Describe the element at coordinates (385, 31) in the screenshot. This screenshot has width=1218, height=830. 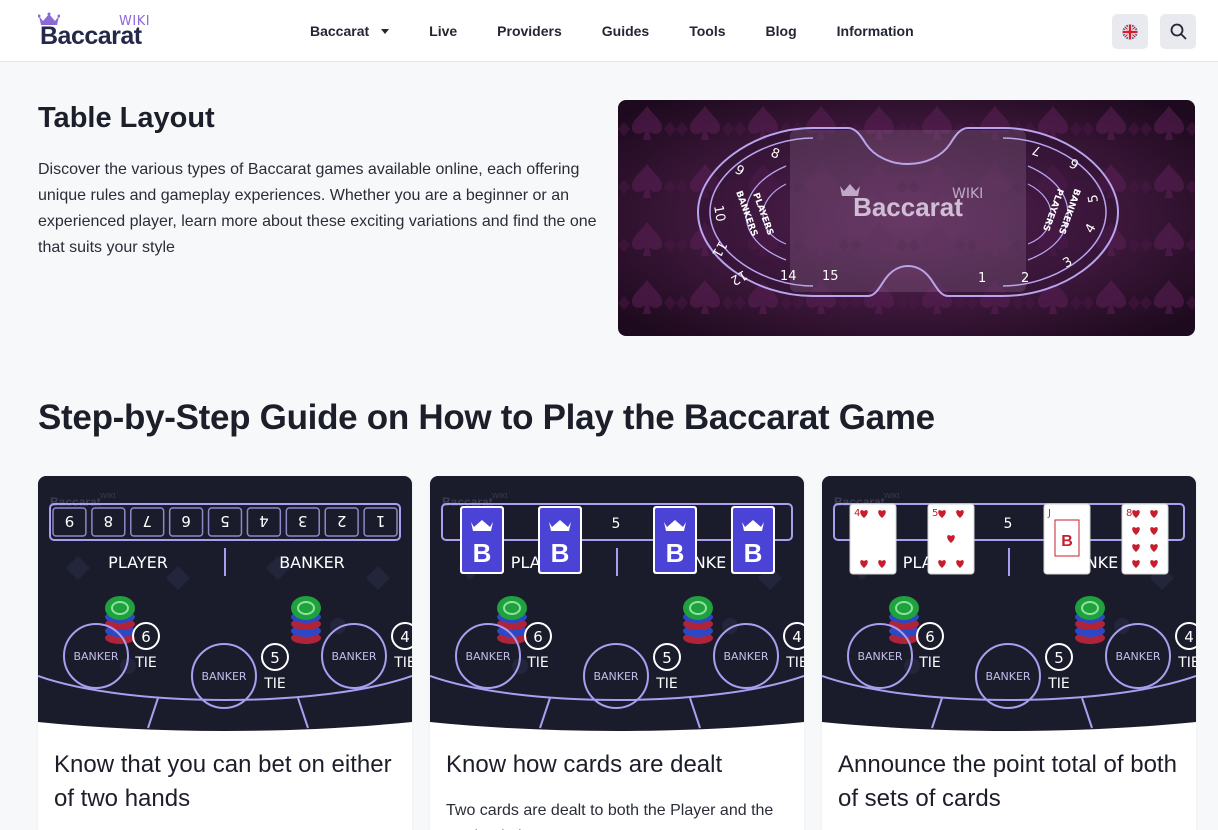
I see `chevron-down-icon` at that location.